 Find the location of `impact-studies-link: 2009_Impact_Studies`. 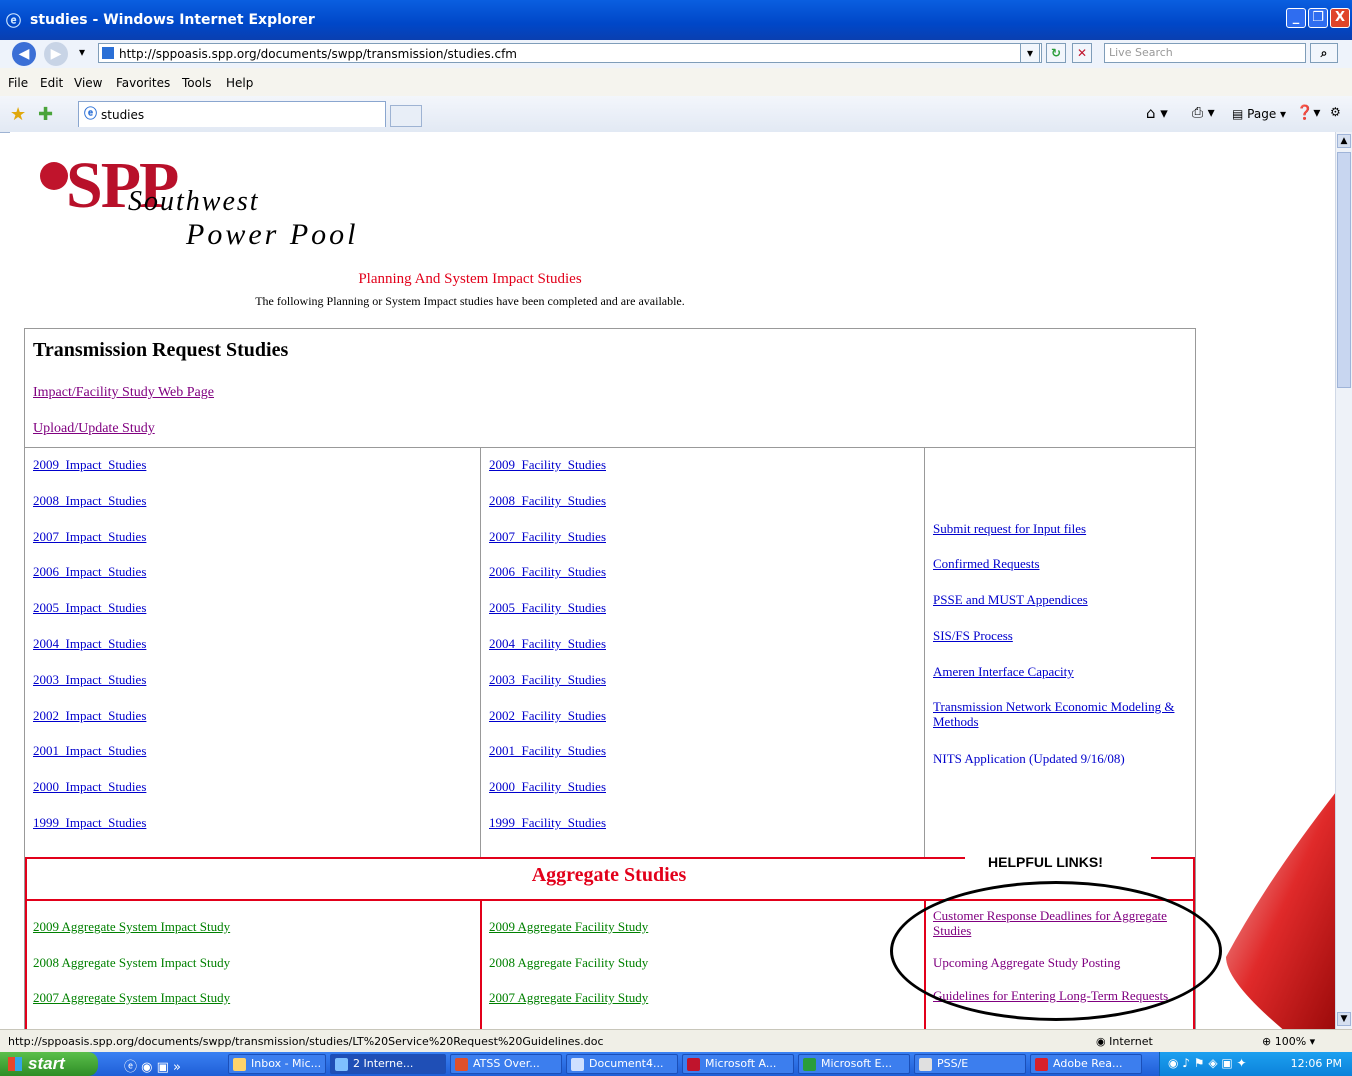

impact-studies-link: 2009_Impact_Studies is located at coordinates (89, 465).